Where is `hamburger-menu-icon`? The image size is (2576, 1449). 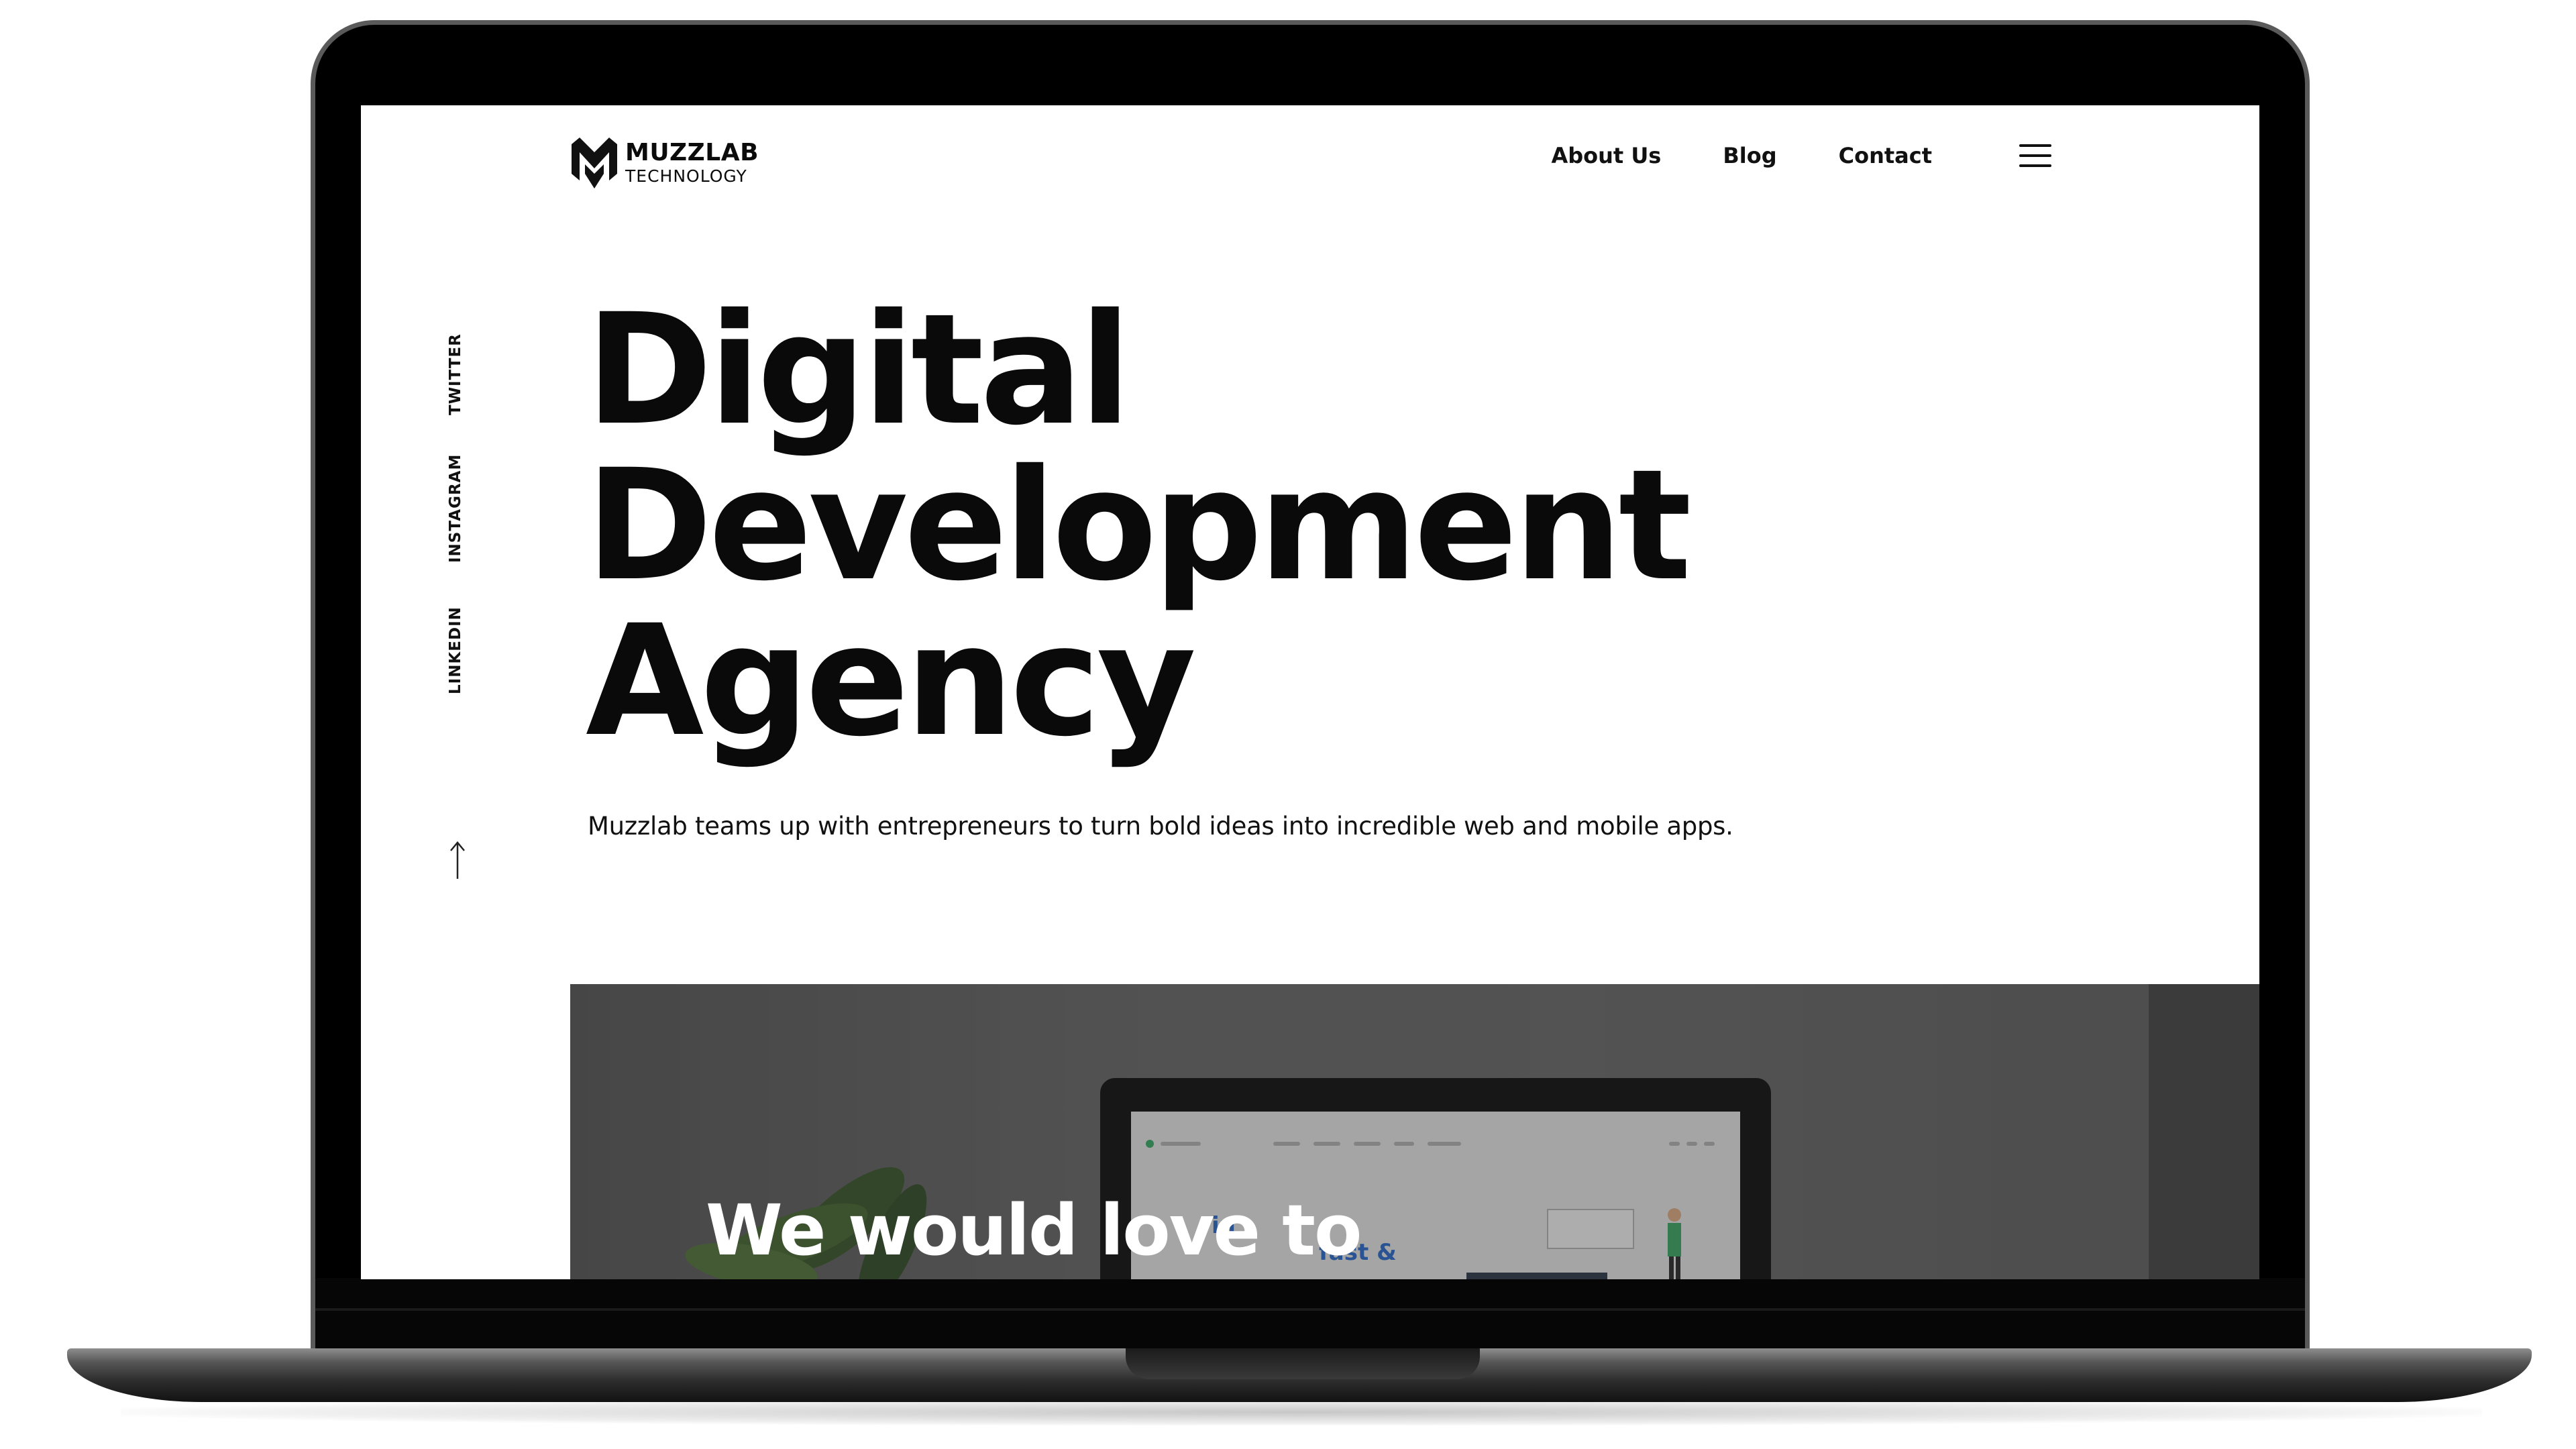
hamburger-menu-icon is located at coordinates (2035, 155).